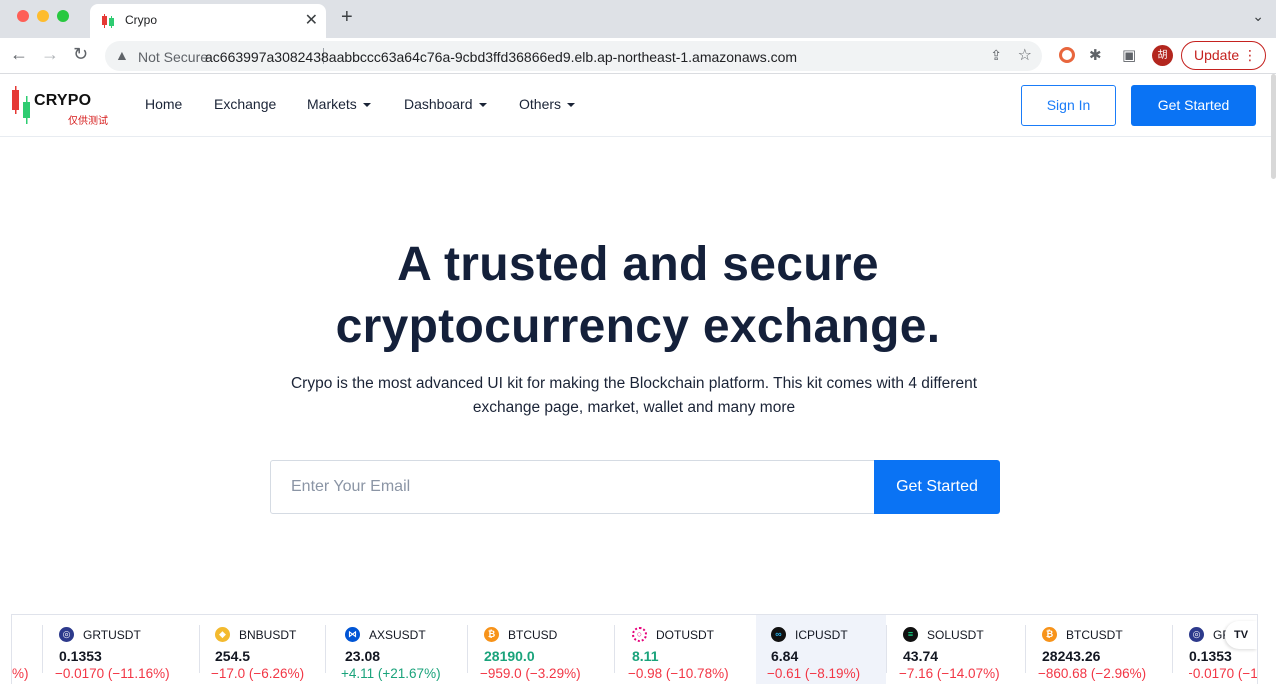 The height and width of the screenshot is (684, 1276). What do you see at coordinates (80, 656) in the screenshot?
I see `ticker-price: 0.1353` at bounding box center [80, 656].